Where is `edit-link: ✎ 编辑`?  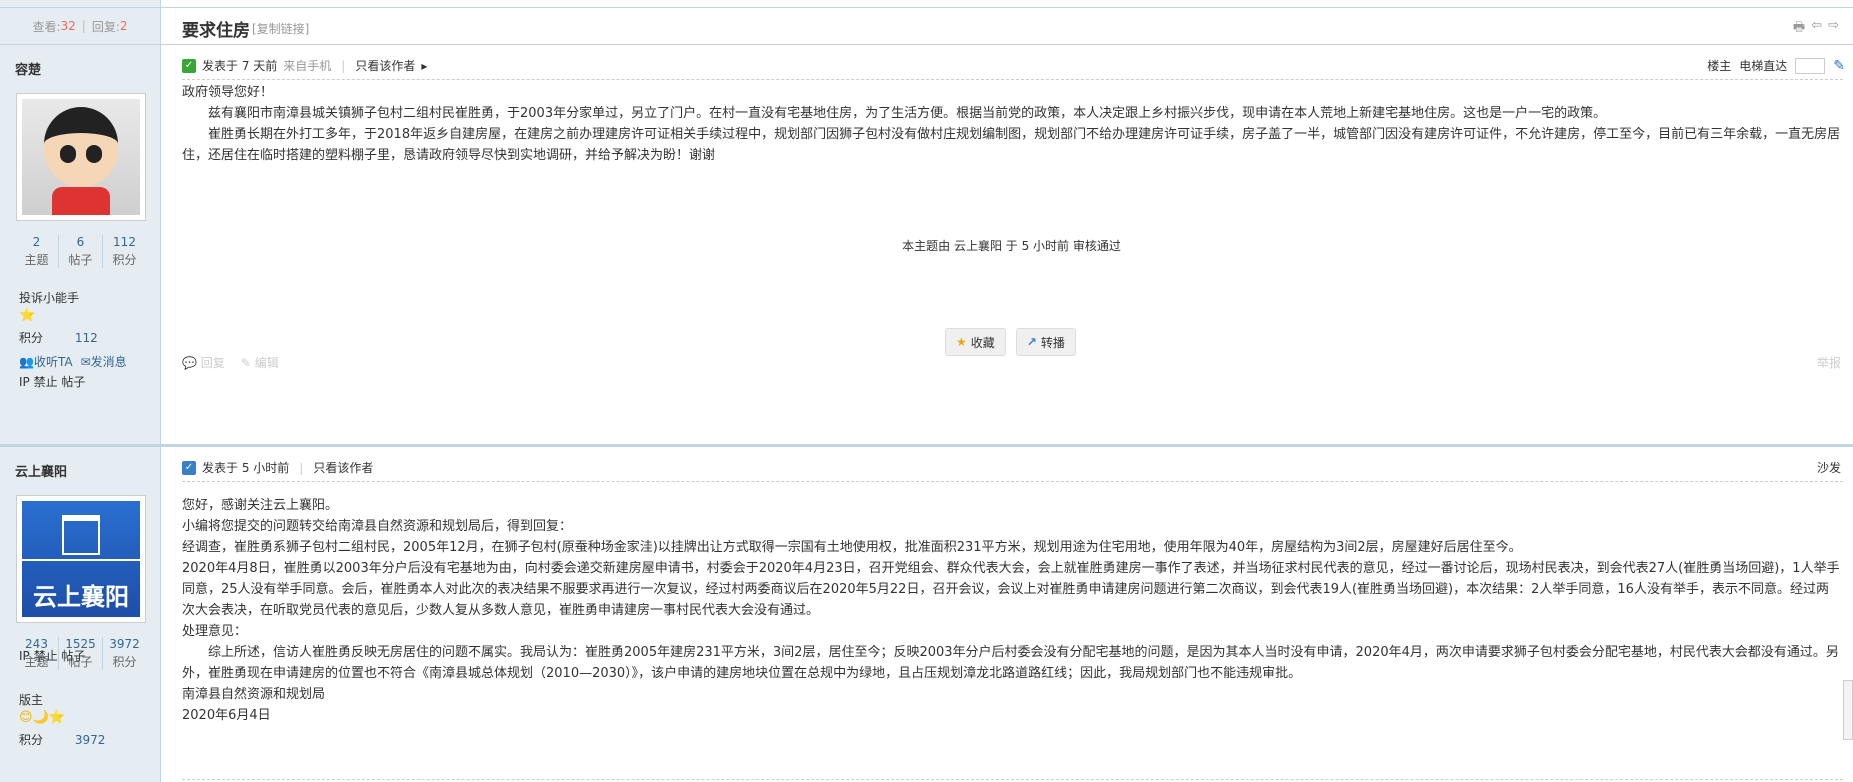 edit-link: ✎ 编辑 is located at coordinates (260, 362).